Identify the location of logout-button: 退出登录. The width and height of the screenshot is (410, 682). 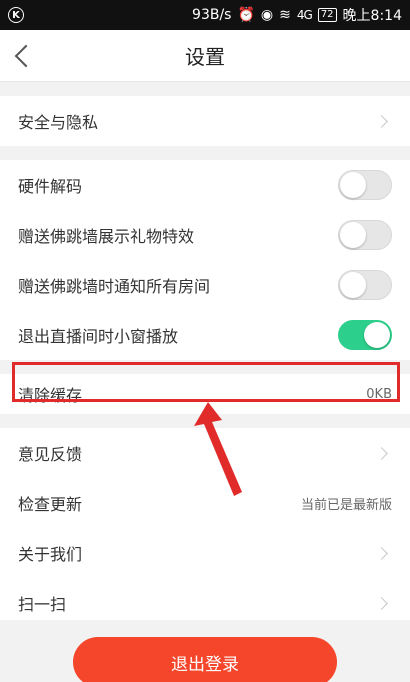
(205, 659).